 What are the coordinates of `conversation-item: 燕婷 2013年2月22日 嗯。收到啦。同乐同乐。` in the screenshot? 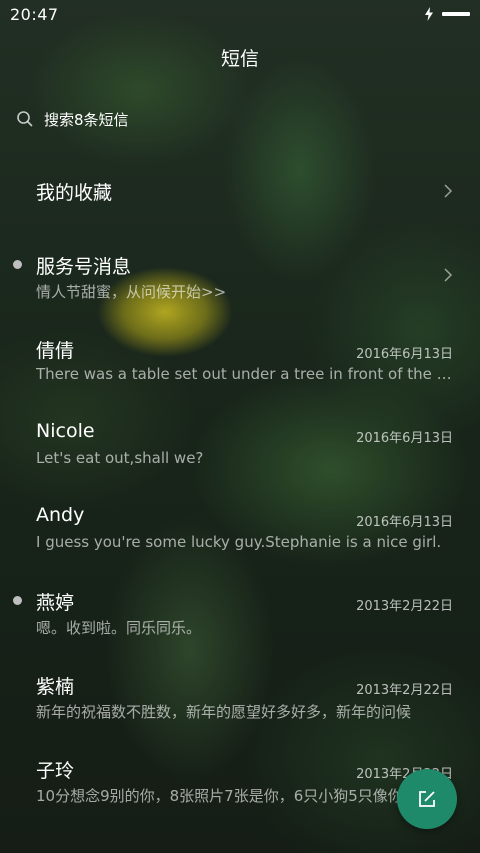 It's located at (240, 616).